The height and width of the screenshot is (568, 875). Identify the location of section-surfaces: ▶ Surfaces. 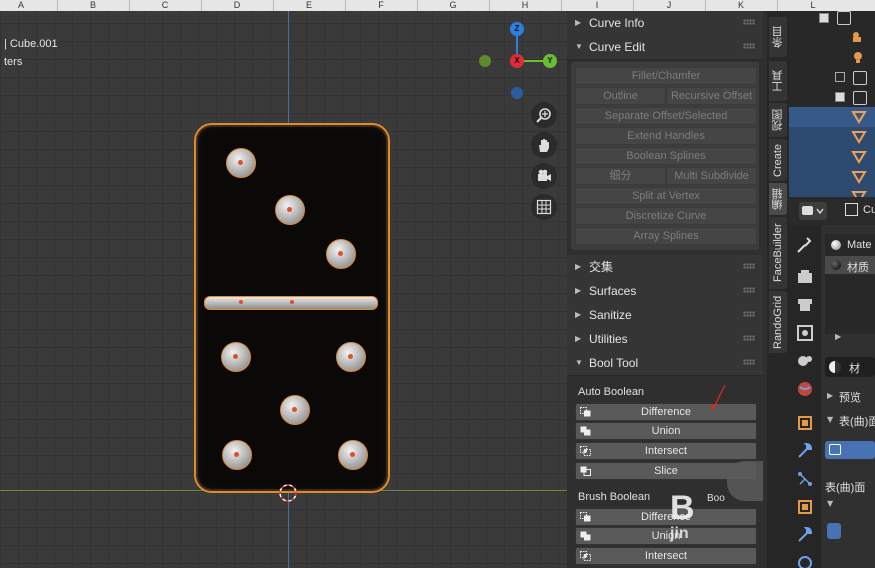
(665, 291).